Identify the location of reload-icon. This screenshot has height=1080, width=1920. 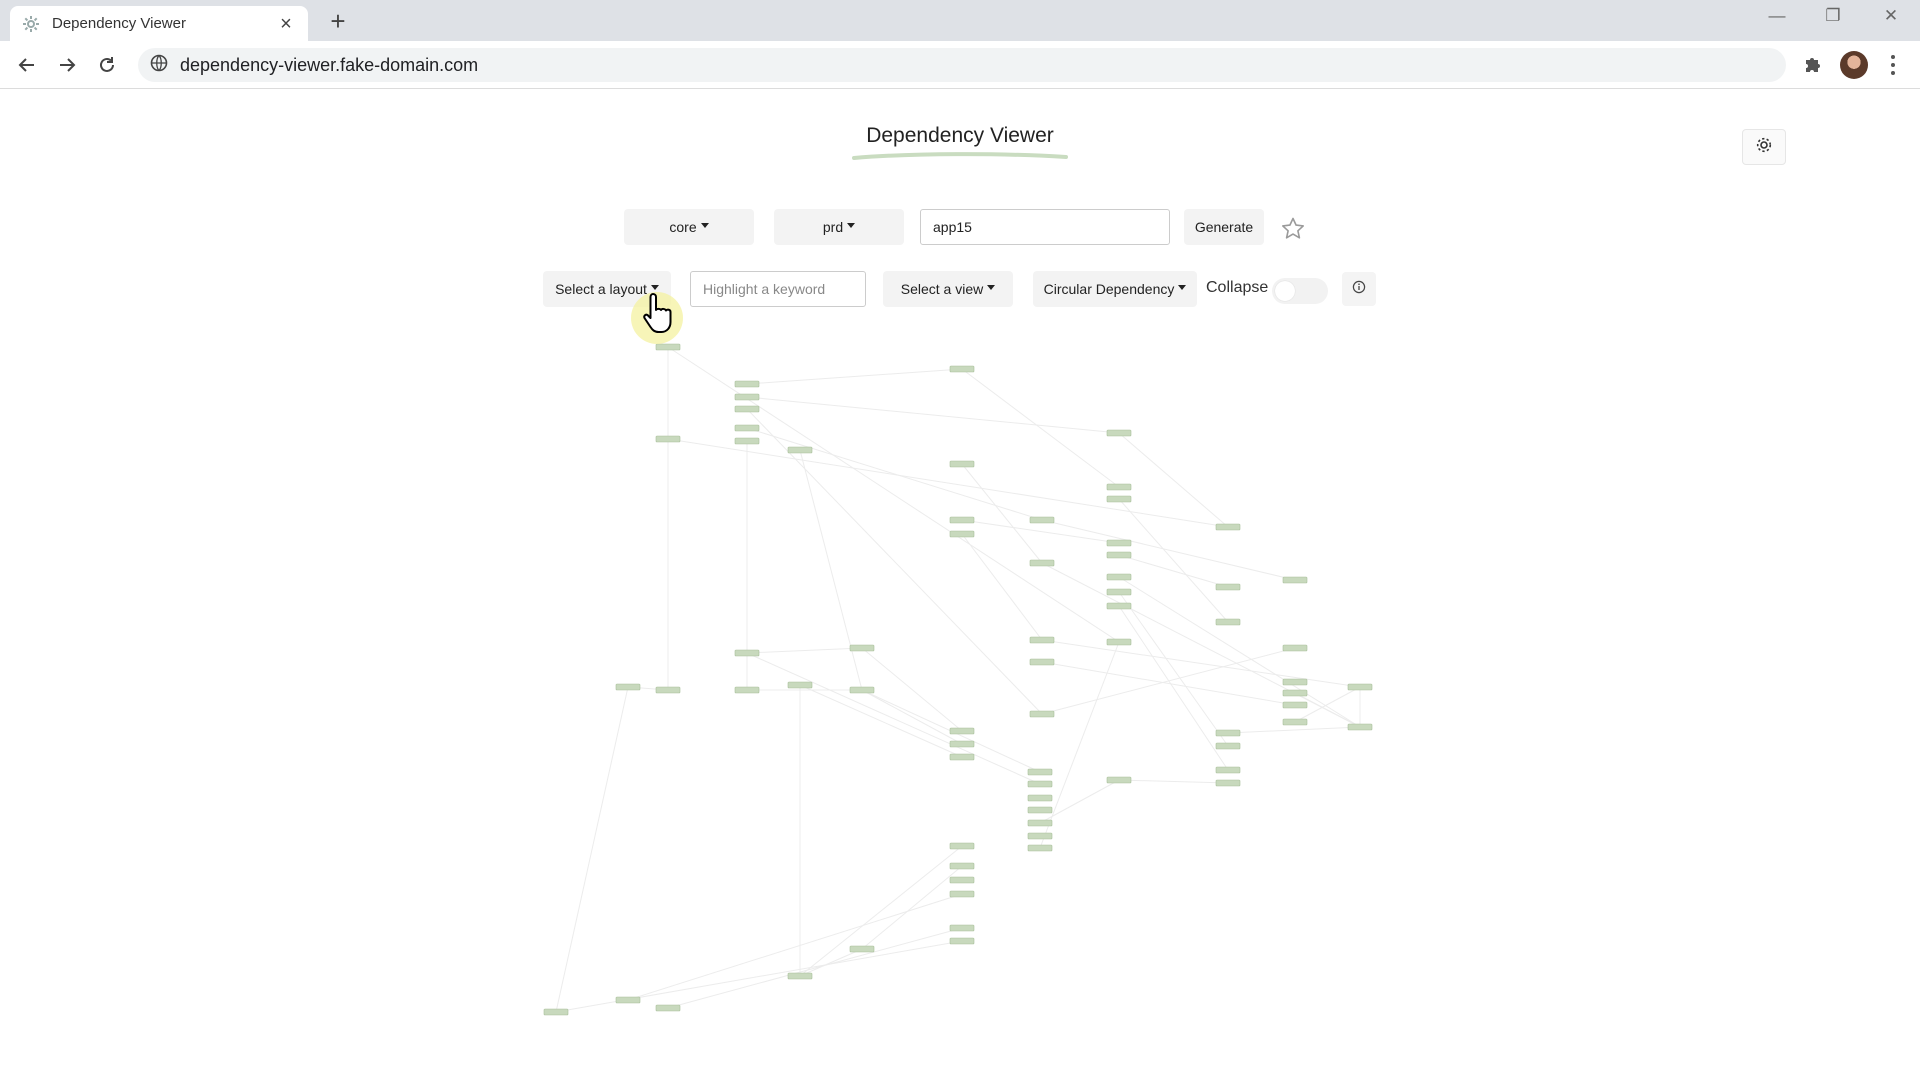
(107, 65).